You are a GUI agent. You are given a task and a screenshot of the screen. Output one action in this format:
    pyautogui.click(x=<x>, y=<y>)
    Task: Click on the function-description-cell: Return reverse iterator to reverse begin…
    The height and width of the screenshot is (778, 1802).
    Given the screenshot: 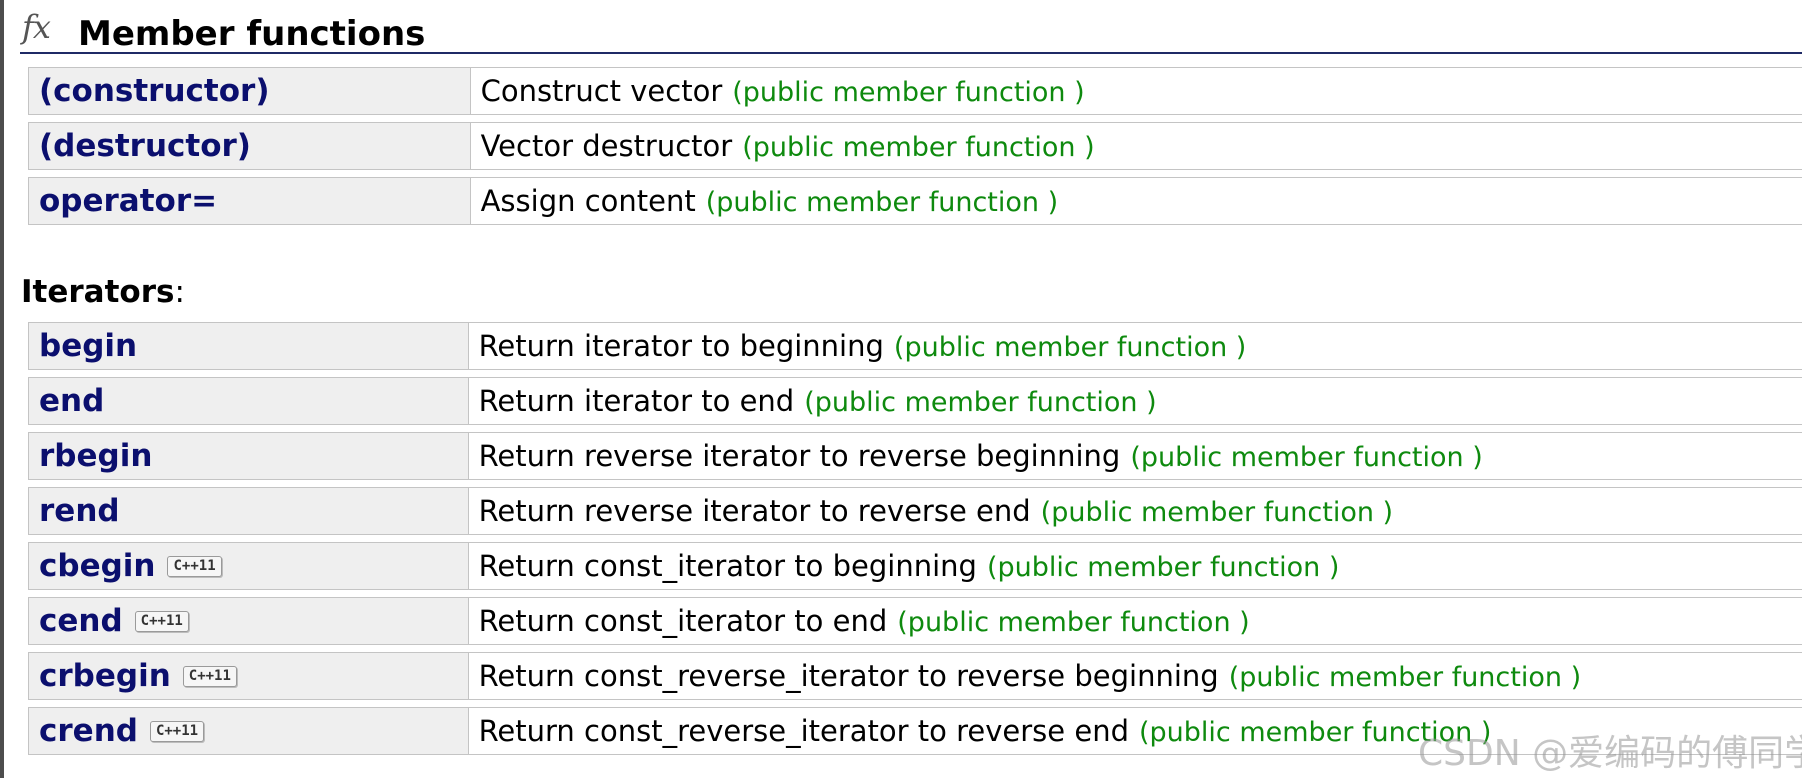 What is the action you would take?
    pyautogui.click(x=1135, y=456)
    